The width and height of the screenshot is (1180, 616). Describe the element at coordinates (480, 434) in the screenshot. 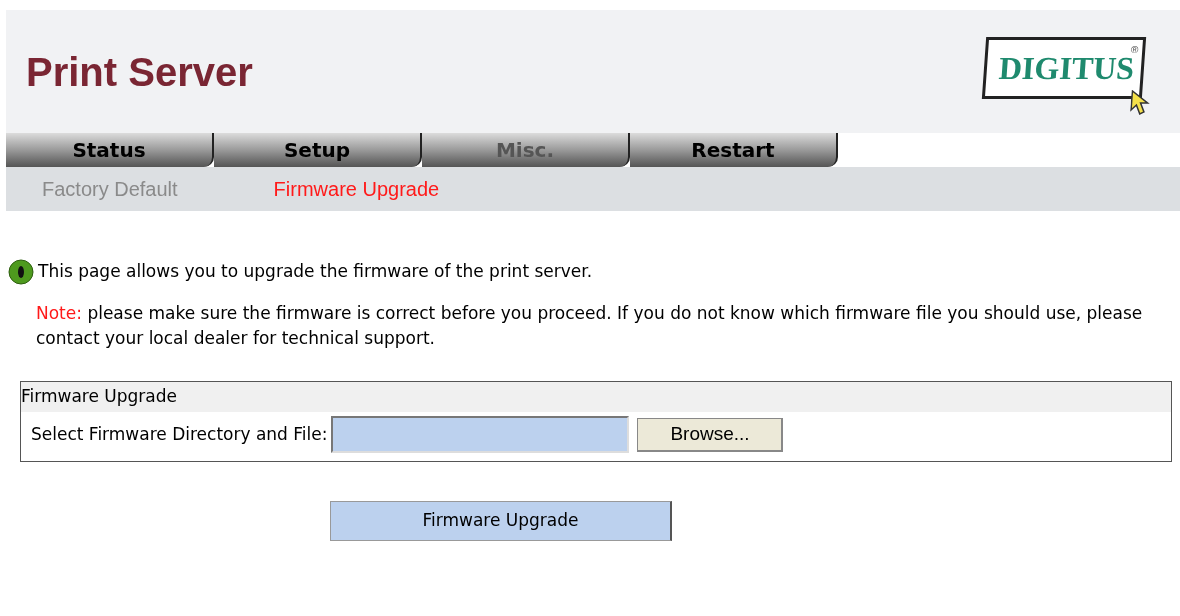

I see `file-path-input` at that location.